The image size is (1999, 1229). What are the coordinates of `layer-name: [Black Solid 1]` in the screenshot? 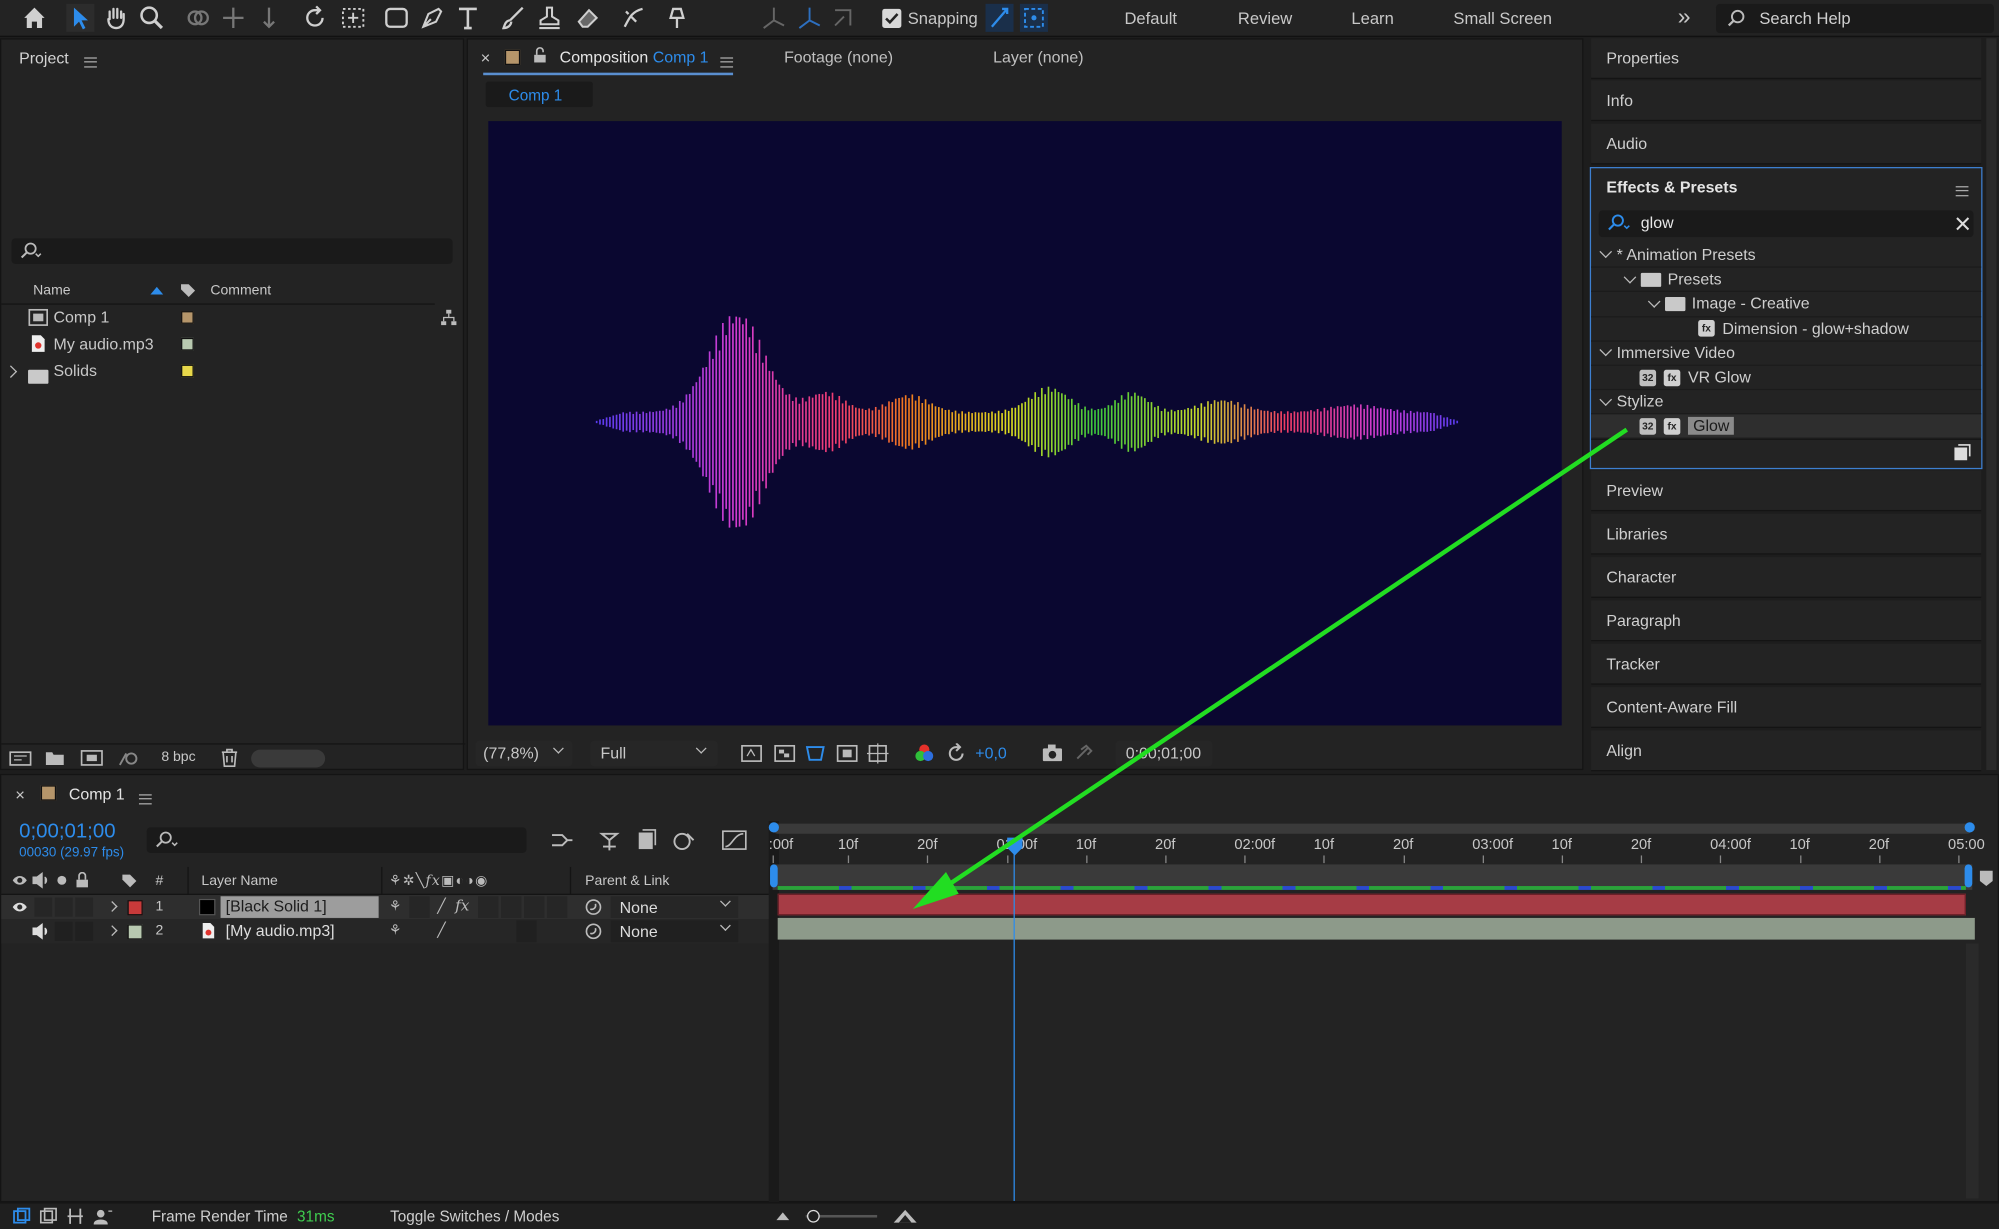 It's located at (299, 907).